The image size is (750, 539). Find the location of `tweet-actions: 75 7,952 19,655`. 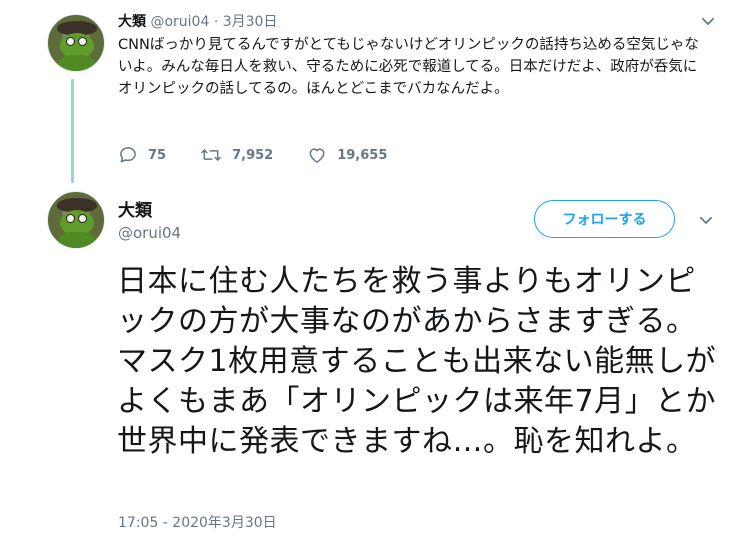

tweet-actions: 75 7,952 19,655 is located at coordinates (269, 155).